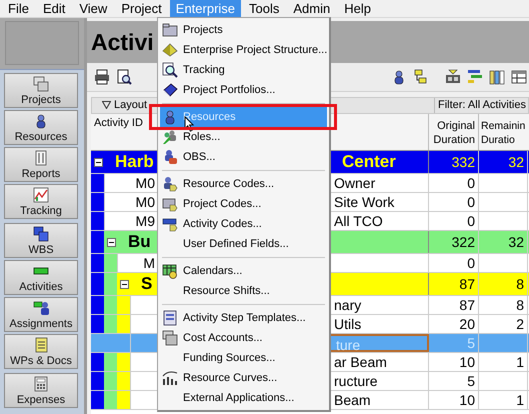 The height and width of the screenshot is (414, 529). Describe the element at coordinates (358, 221) in the screenshot. I see `activity-name: All TCO` at that location.